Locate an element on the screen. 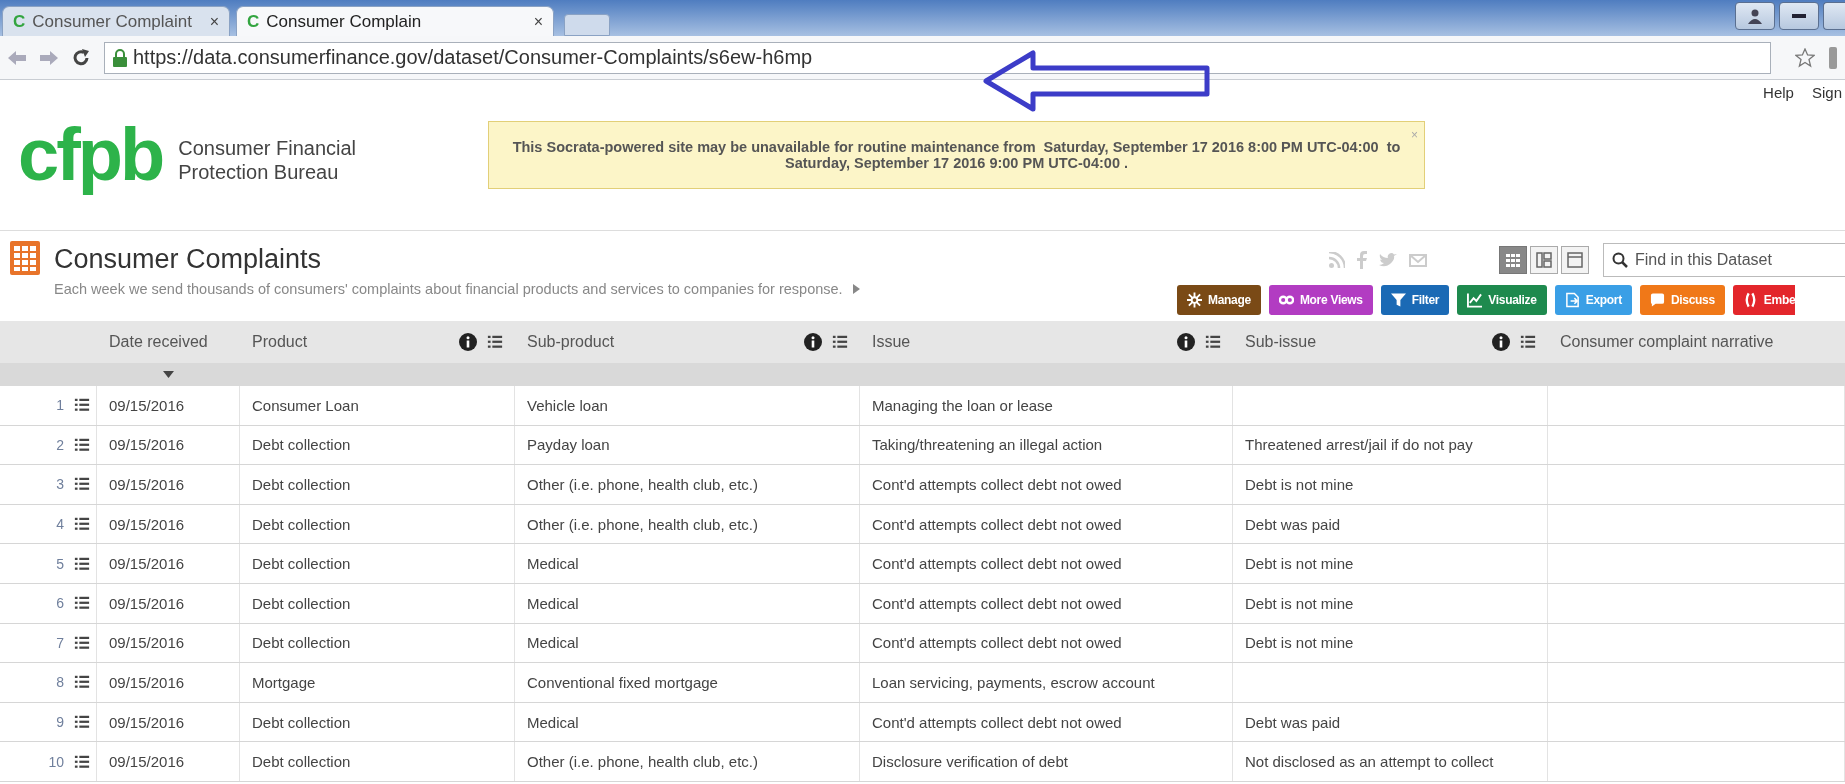 Image resolution: width=1845 pixels, height=784 pixels. dataset-title: Consumer Complaints is located at coordinates (188, 259).